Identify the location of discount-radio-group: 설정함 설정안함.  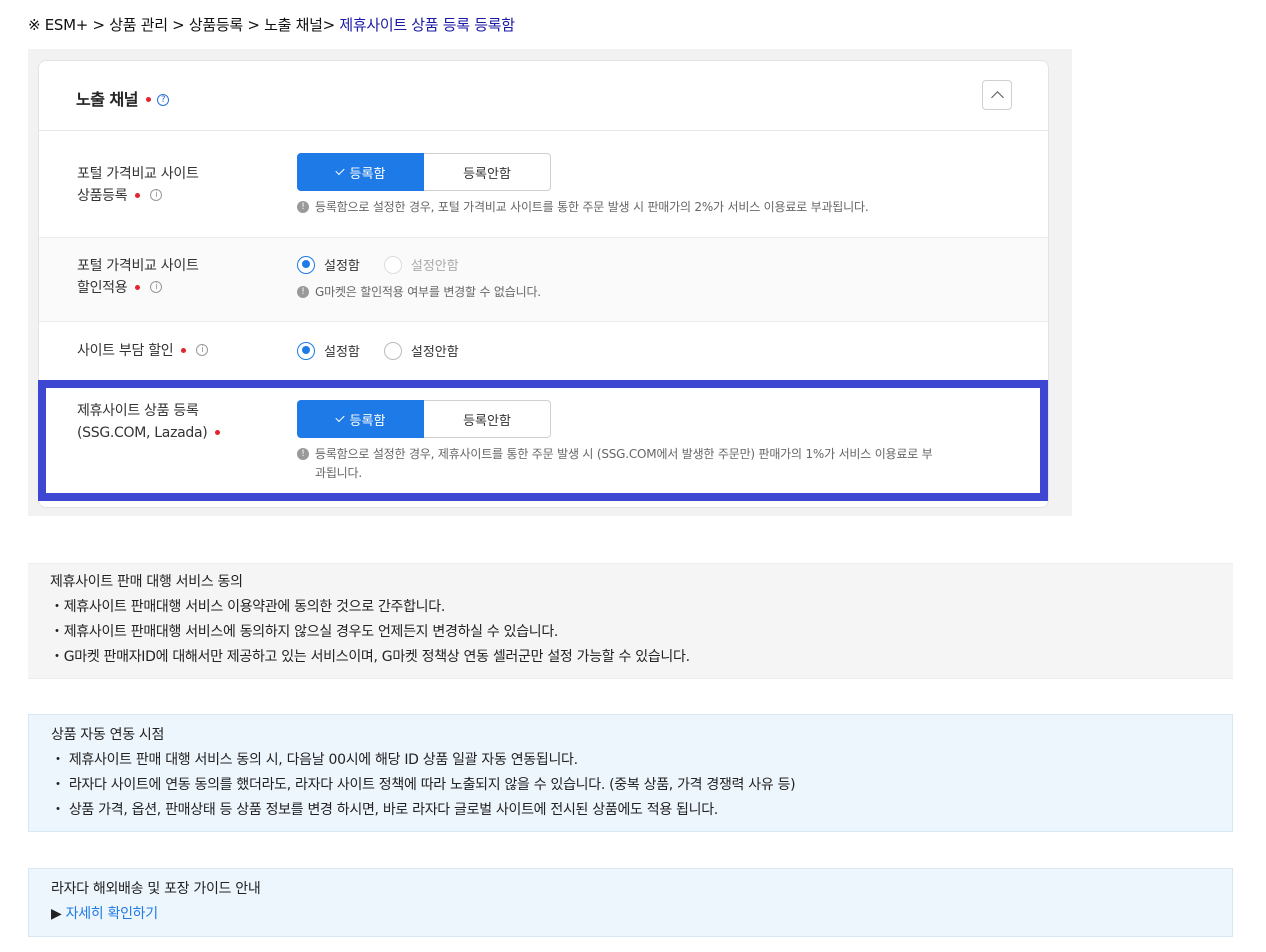
(390, 264).